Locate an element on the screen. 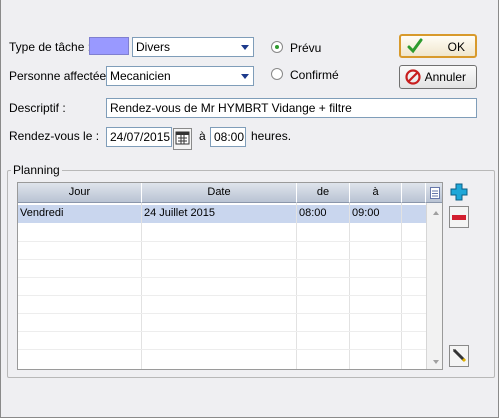 This screenshot has width=499, height=418. column-picker-icon is located at coordinates (434, 194).